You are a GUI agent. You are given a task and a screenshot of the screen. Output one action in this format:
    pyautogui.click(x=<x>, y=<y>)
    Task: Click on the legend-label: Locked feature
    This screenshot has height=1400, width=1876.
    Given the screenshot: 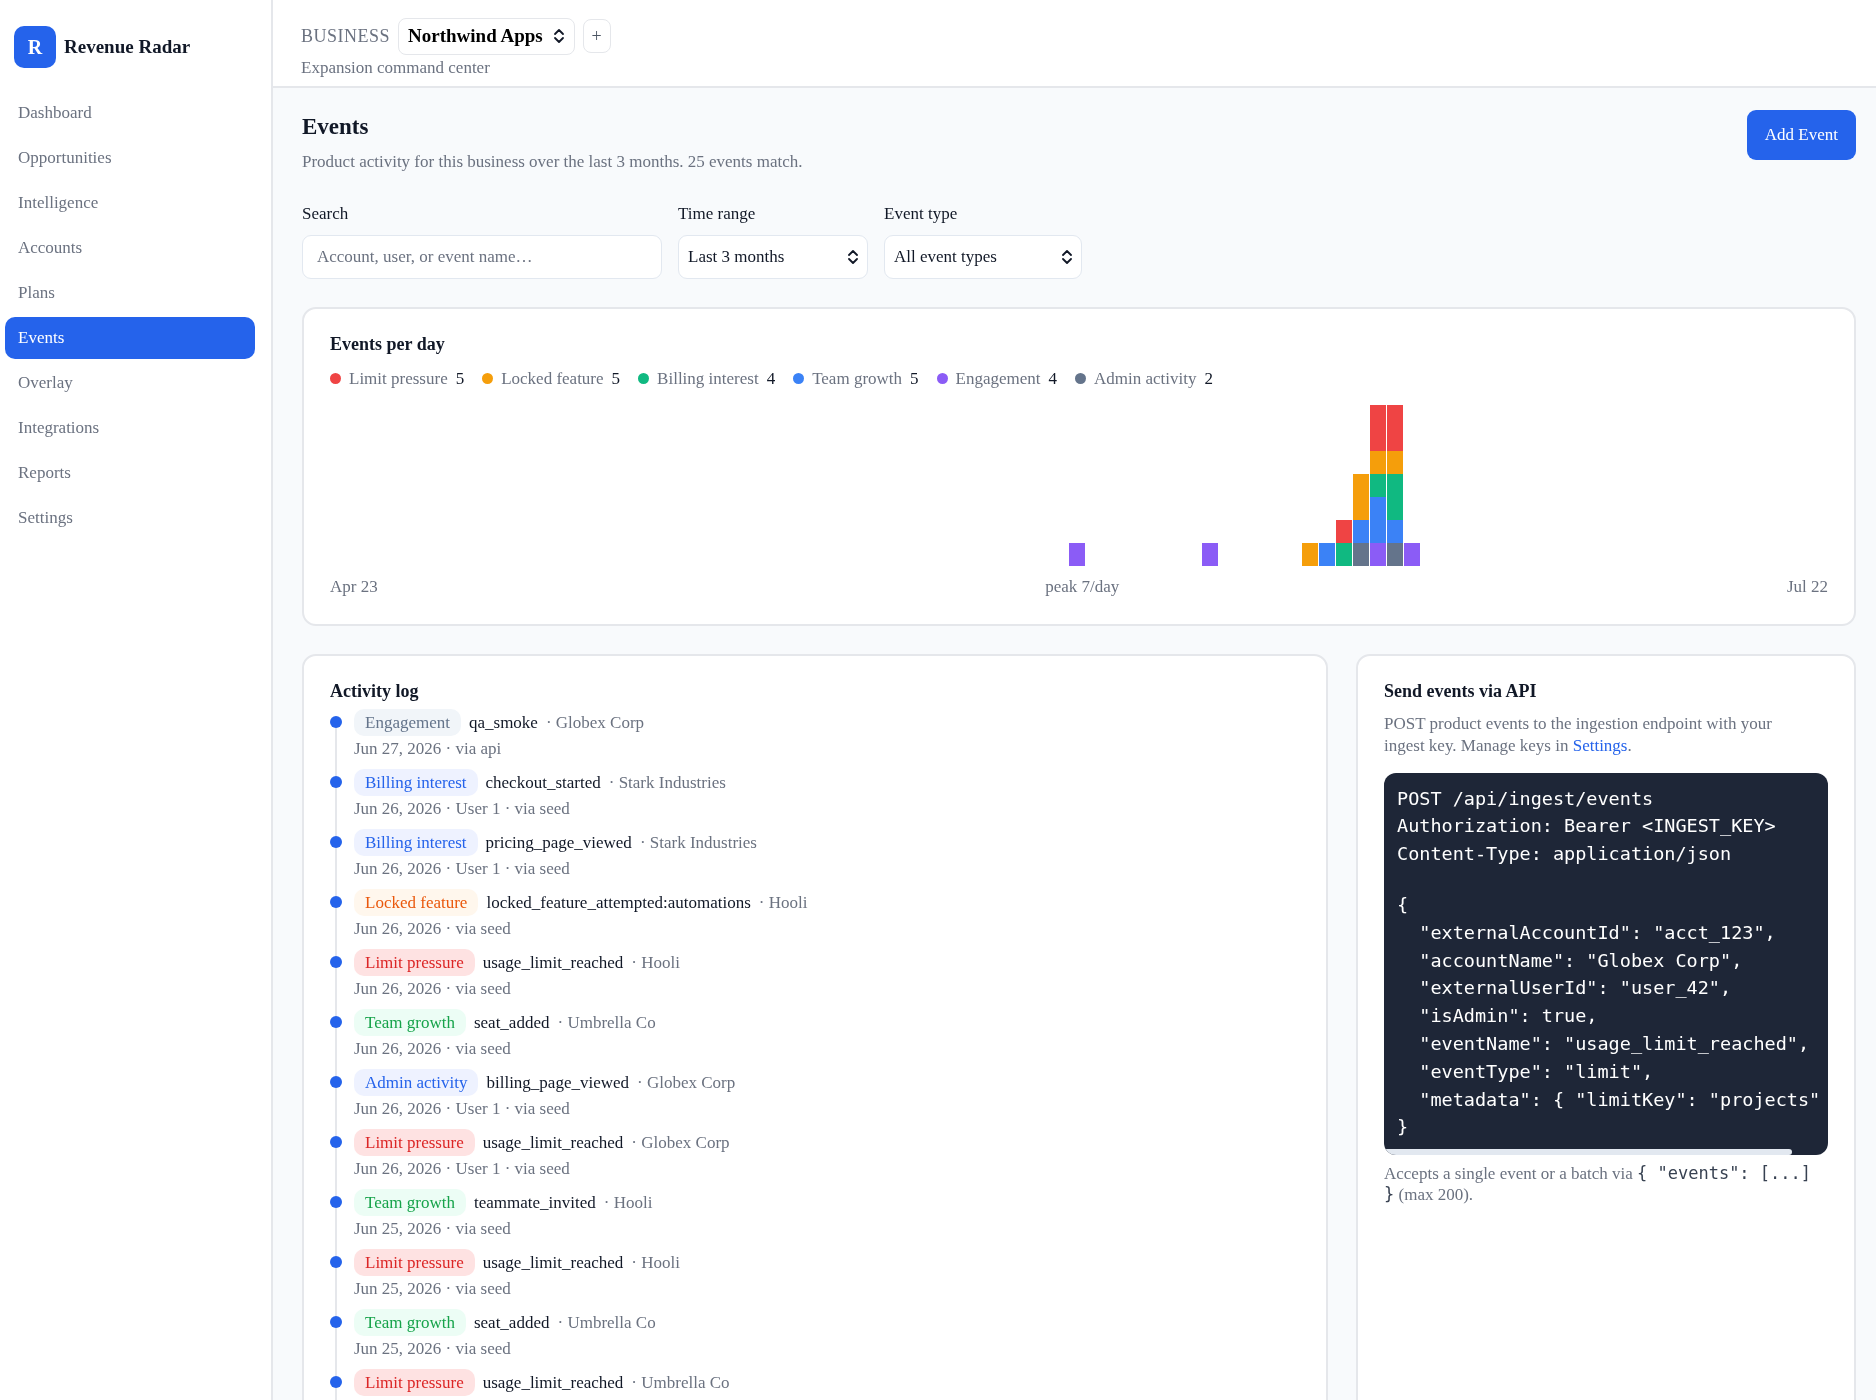 What is the action you would take?
    pyautogui.click(x=552, y=378)
    